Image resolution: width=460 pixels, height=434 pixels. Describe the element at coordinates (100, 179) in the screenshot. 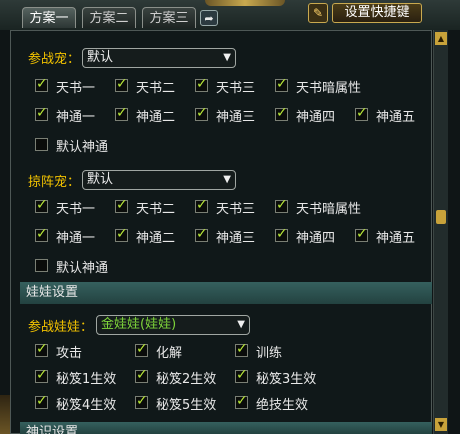

I see `formation-pet-selected: 默认` at that location.